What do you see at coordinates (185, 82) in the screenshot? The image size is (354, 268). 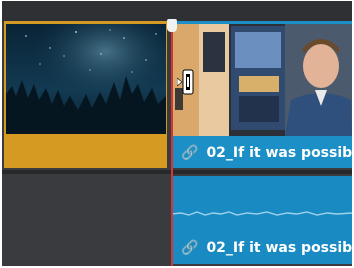 I see `ripple-trim-cursor-icon` at bounding box center [185, 82].